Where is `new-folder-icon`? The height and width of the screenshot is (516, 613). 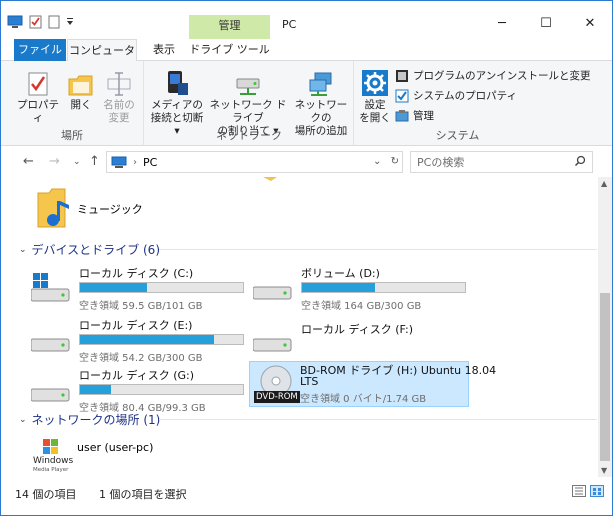
new-folder-icon is located at coordinates (54, 22).